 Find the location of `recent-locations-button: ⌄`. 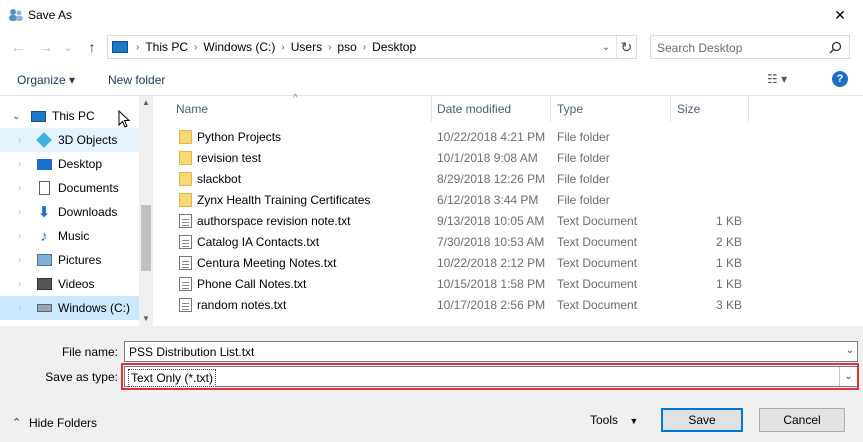

recent-locations-button: ⌄ is located at coordinates (68, 47).